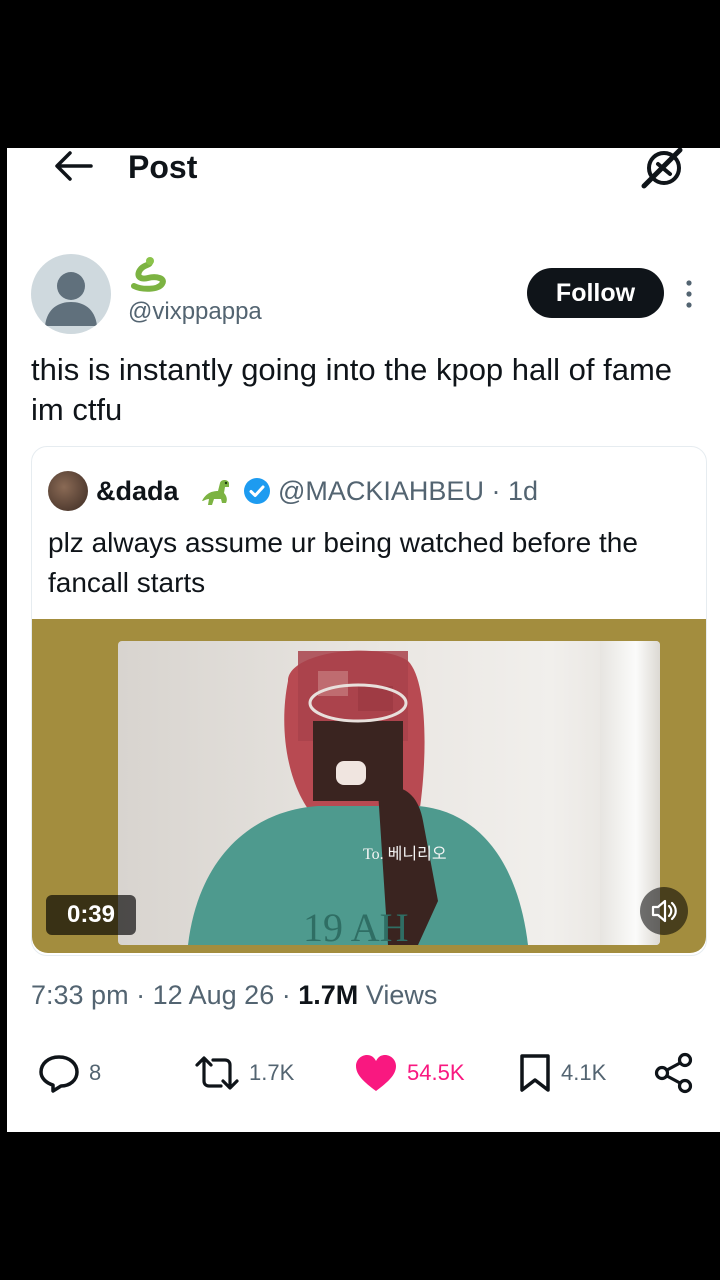 The width and height of the screenshot is (720, 1280). I want to click on quoted-handle-line: @MACKIAHBEU · 1d, so click(408, 491).